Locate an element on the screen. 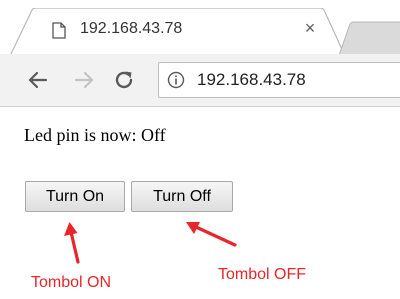 This screenshot has height=299, width=400. info-icon is located at coordinates (176, 80).